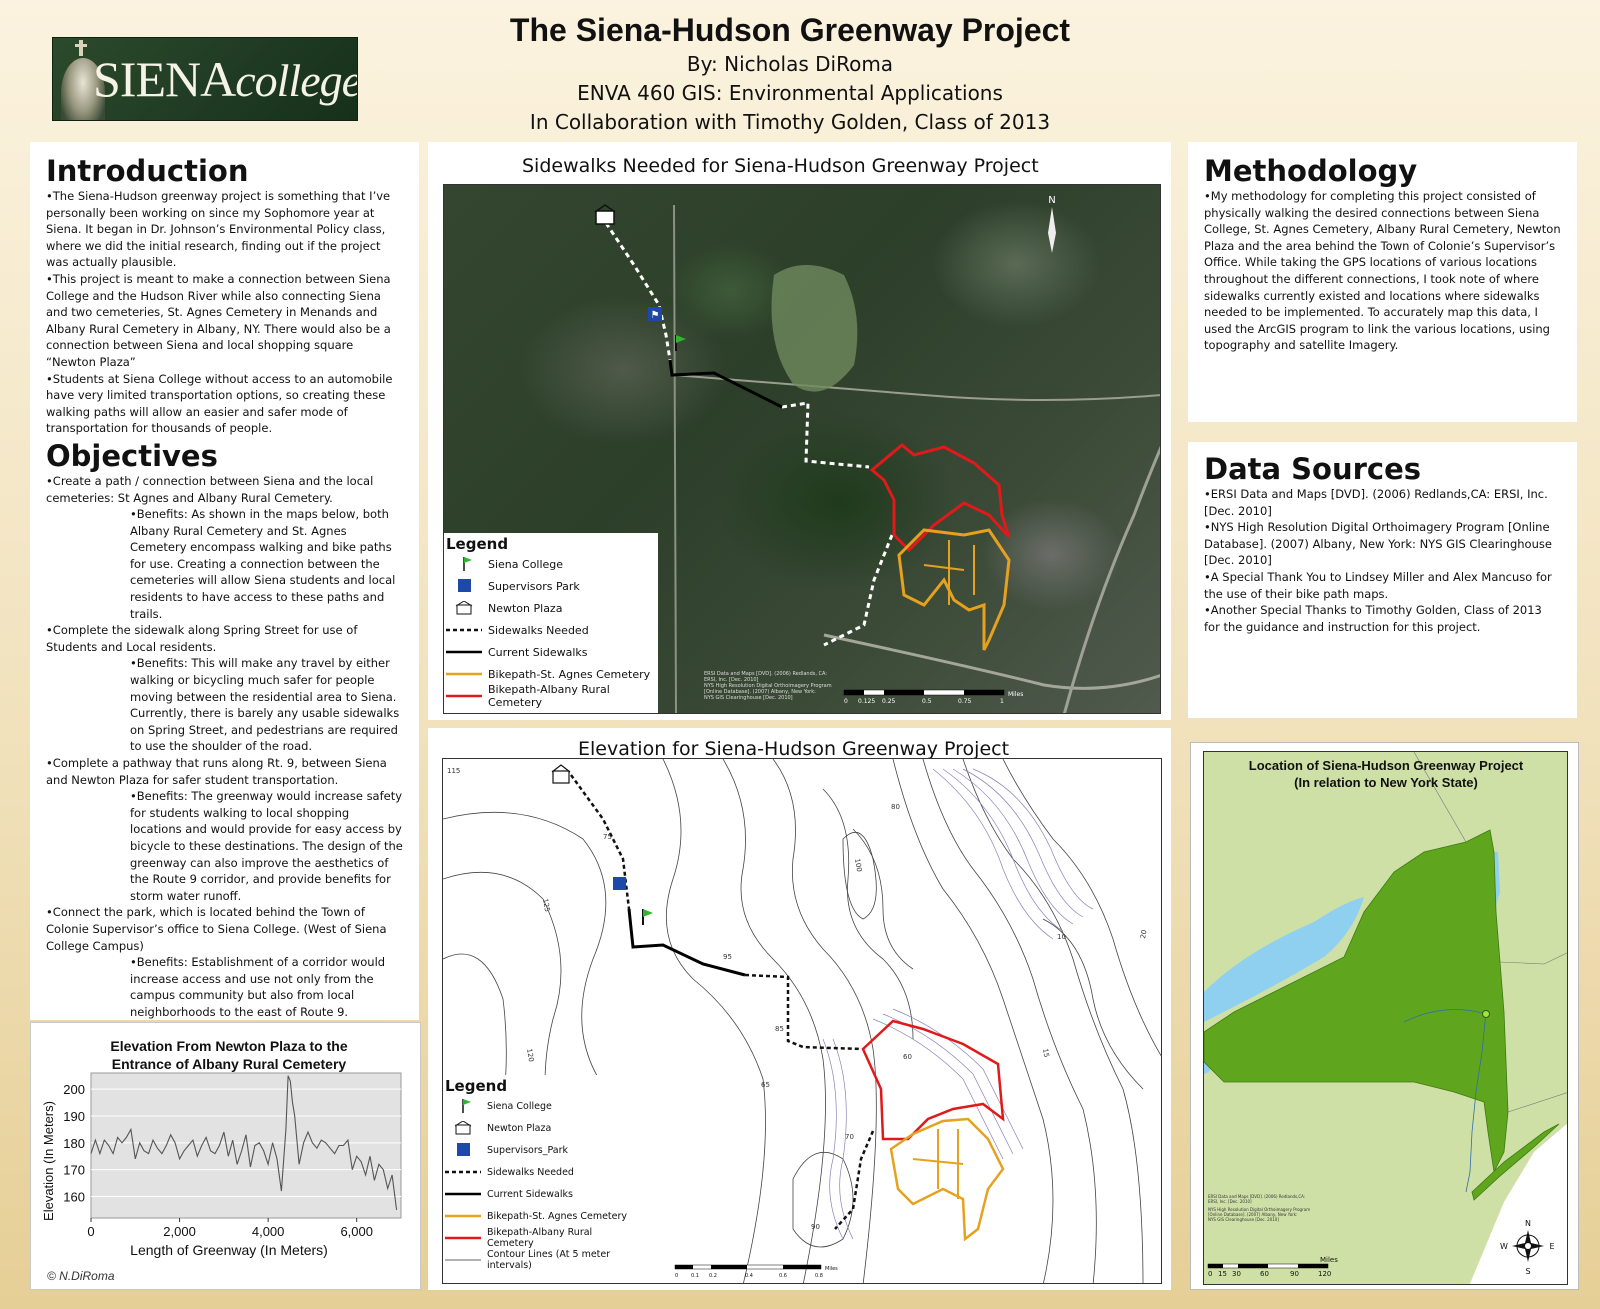 This screenshot has width=1600, height=1309. What do you see at coordinates (1051, 200) in the screenshot?
I see `north-label: N` at bounding box center [1051, 200].